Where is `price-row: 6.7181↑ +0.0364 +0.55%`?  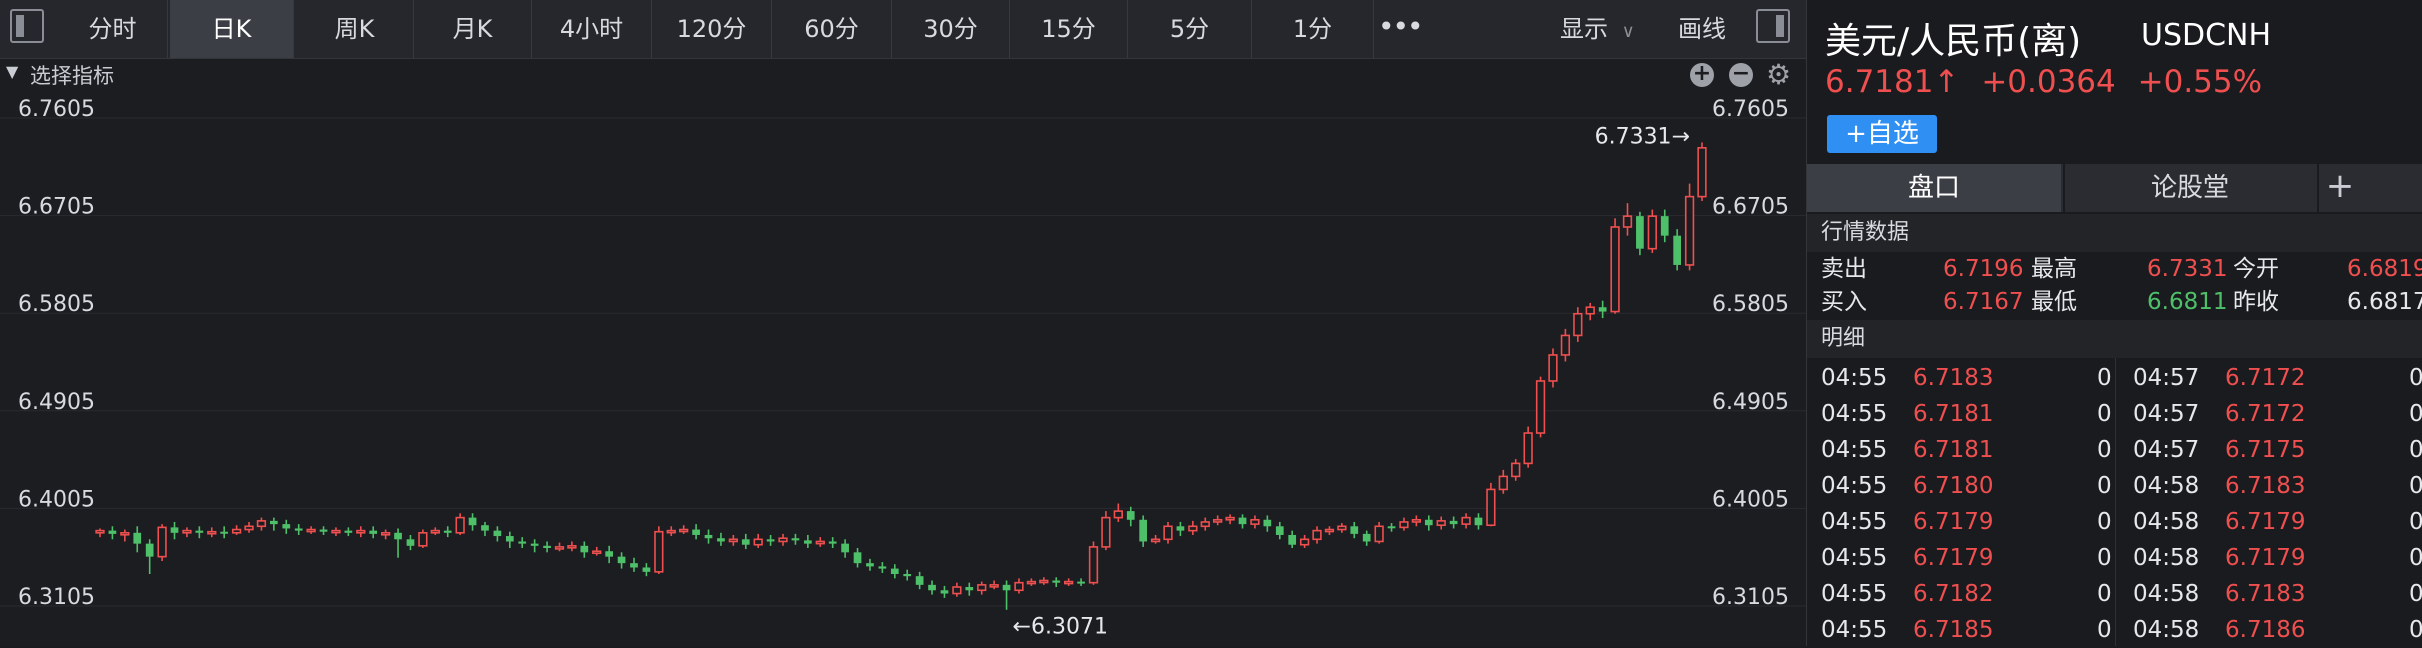
price-row: 6.7181↑ +0.0364 +0.55% is located at coordinates (2043, 82).